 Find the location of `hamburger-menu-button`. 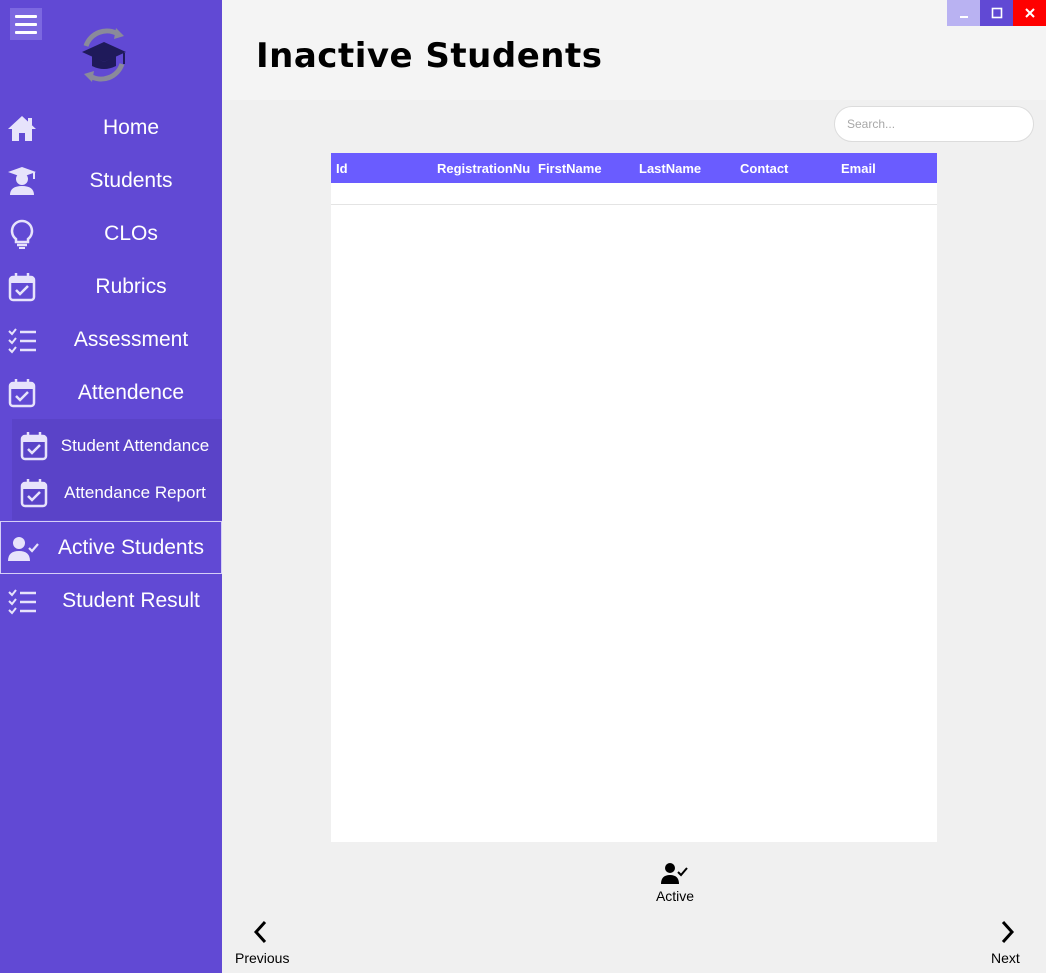

hamburger-menu-button is located at coordinates (26, 24).